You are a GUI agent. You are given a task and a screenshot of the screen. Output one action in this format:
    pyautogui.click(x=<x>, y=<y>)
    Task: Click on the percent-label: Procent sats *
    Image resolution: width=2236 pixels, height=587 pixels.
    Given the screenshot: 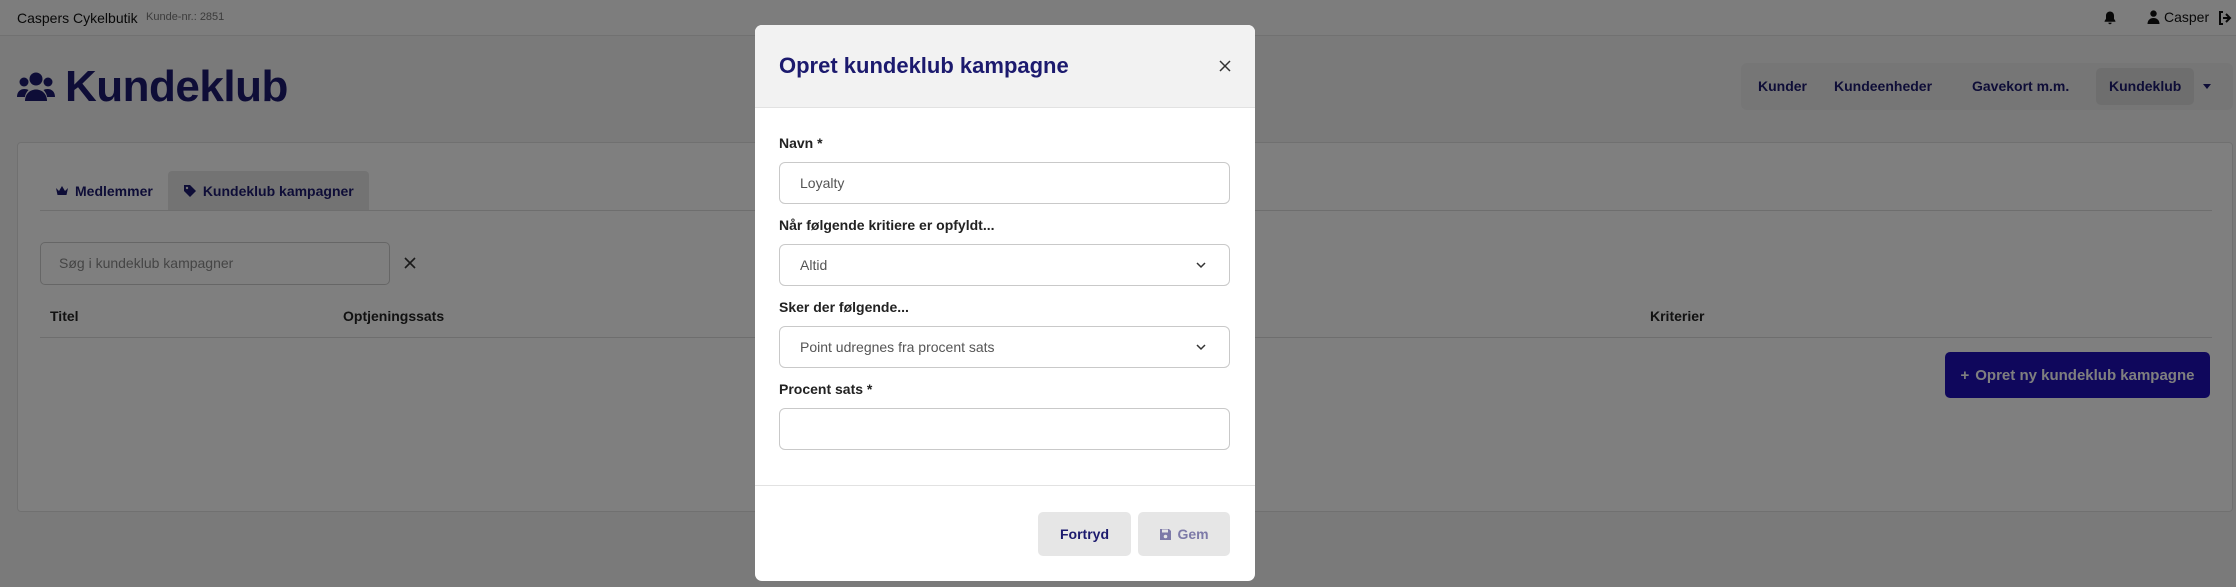 What is the action you would take?
    pyautogui.click(x=826, y=389)
    